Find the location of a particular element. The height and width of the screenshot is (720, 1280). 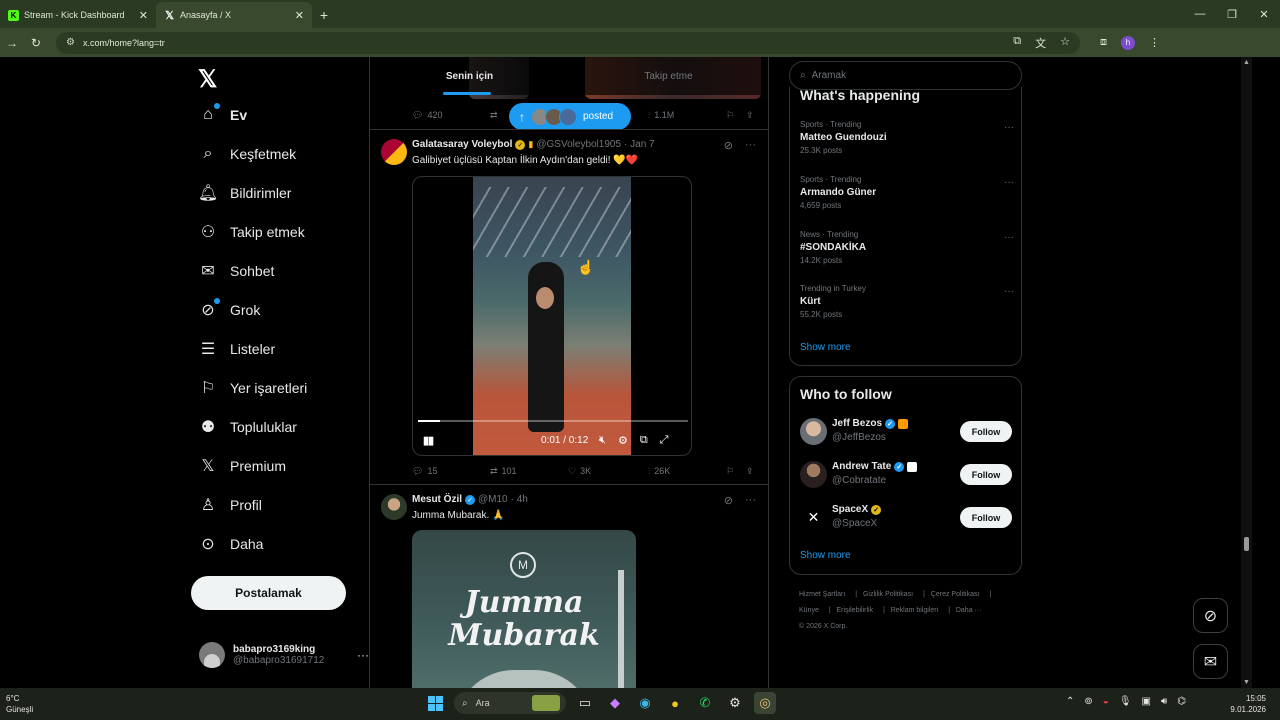

mute-icon: 🔇︎ is located at coordinates (602, 440).